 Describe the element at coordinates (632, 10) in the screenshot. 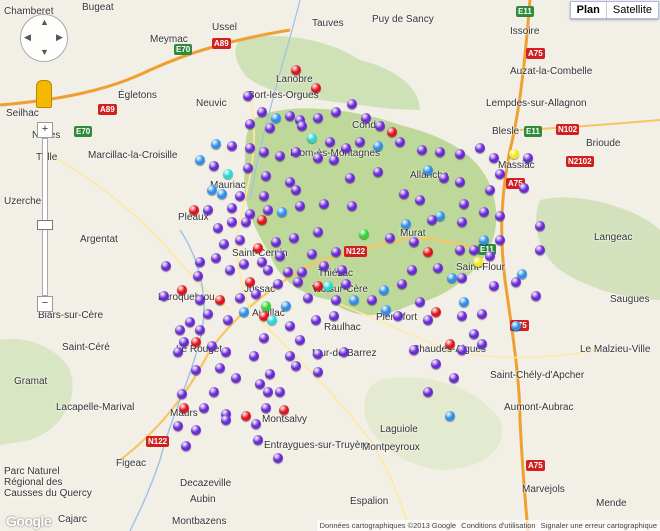

I see `map-type-satellite-button: Satellite` at that location.